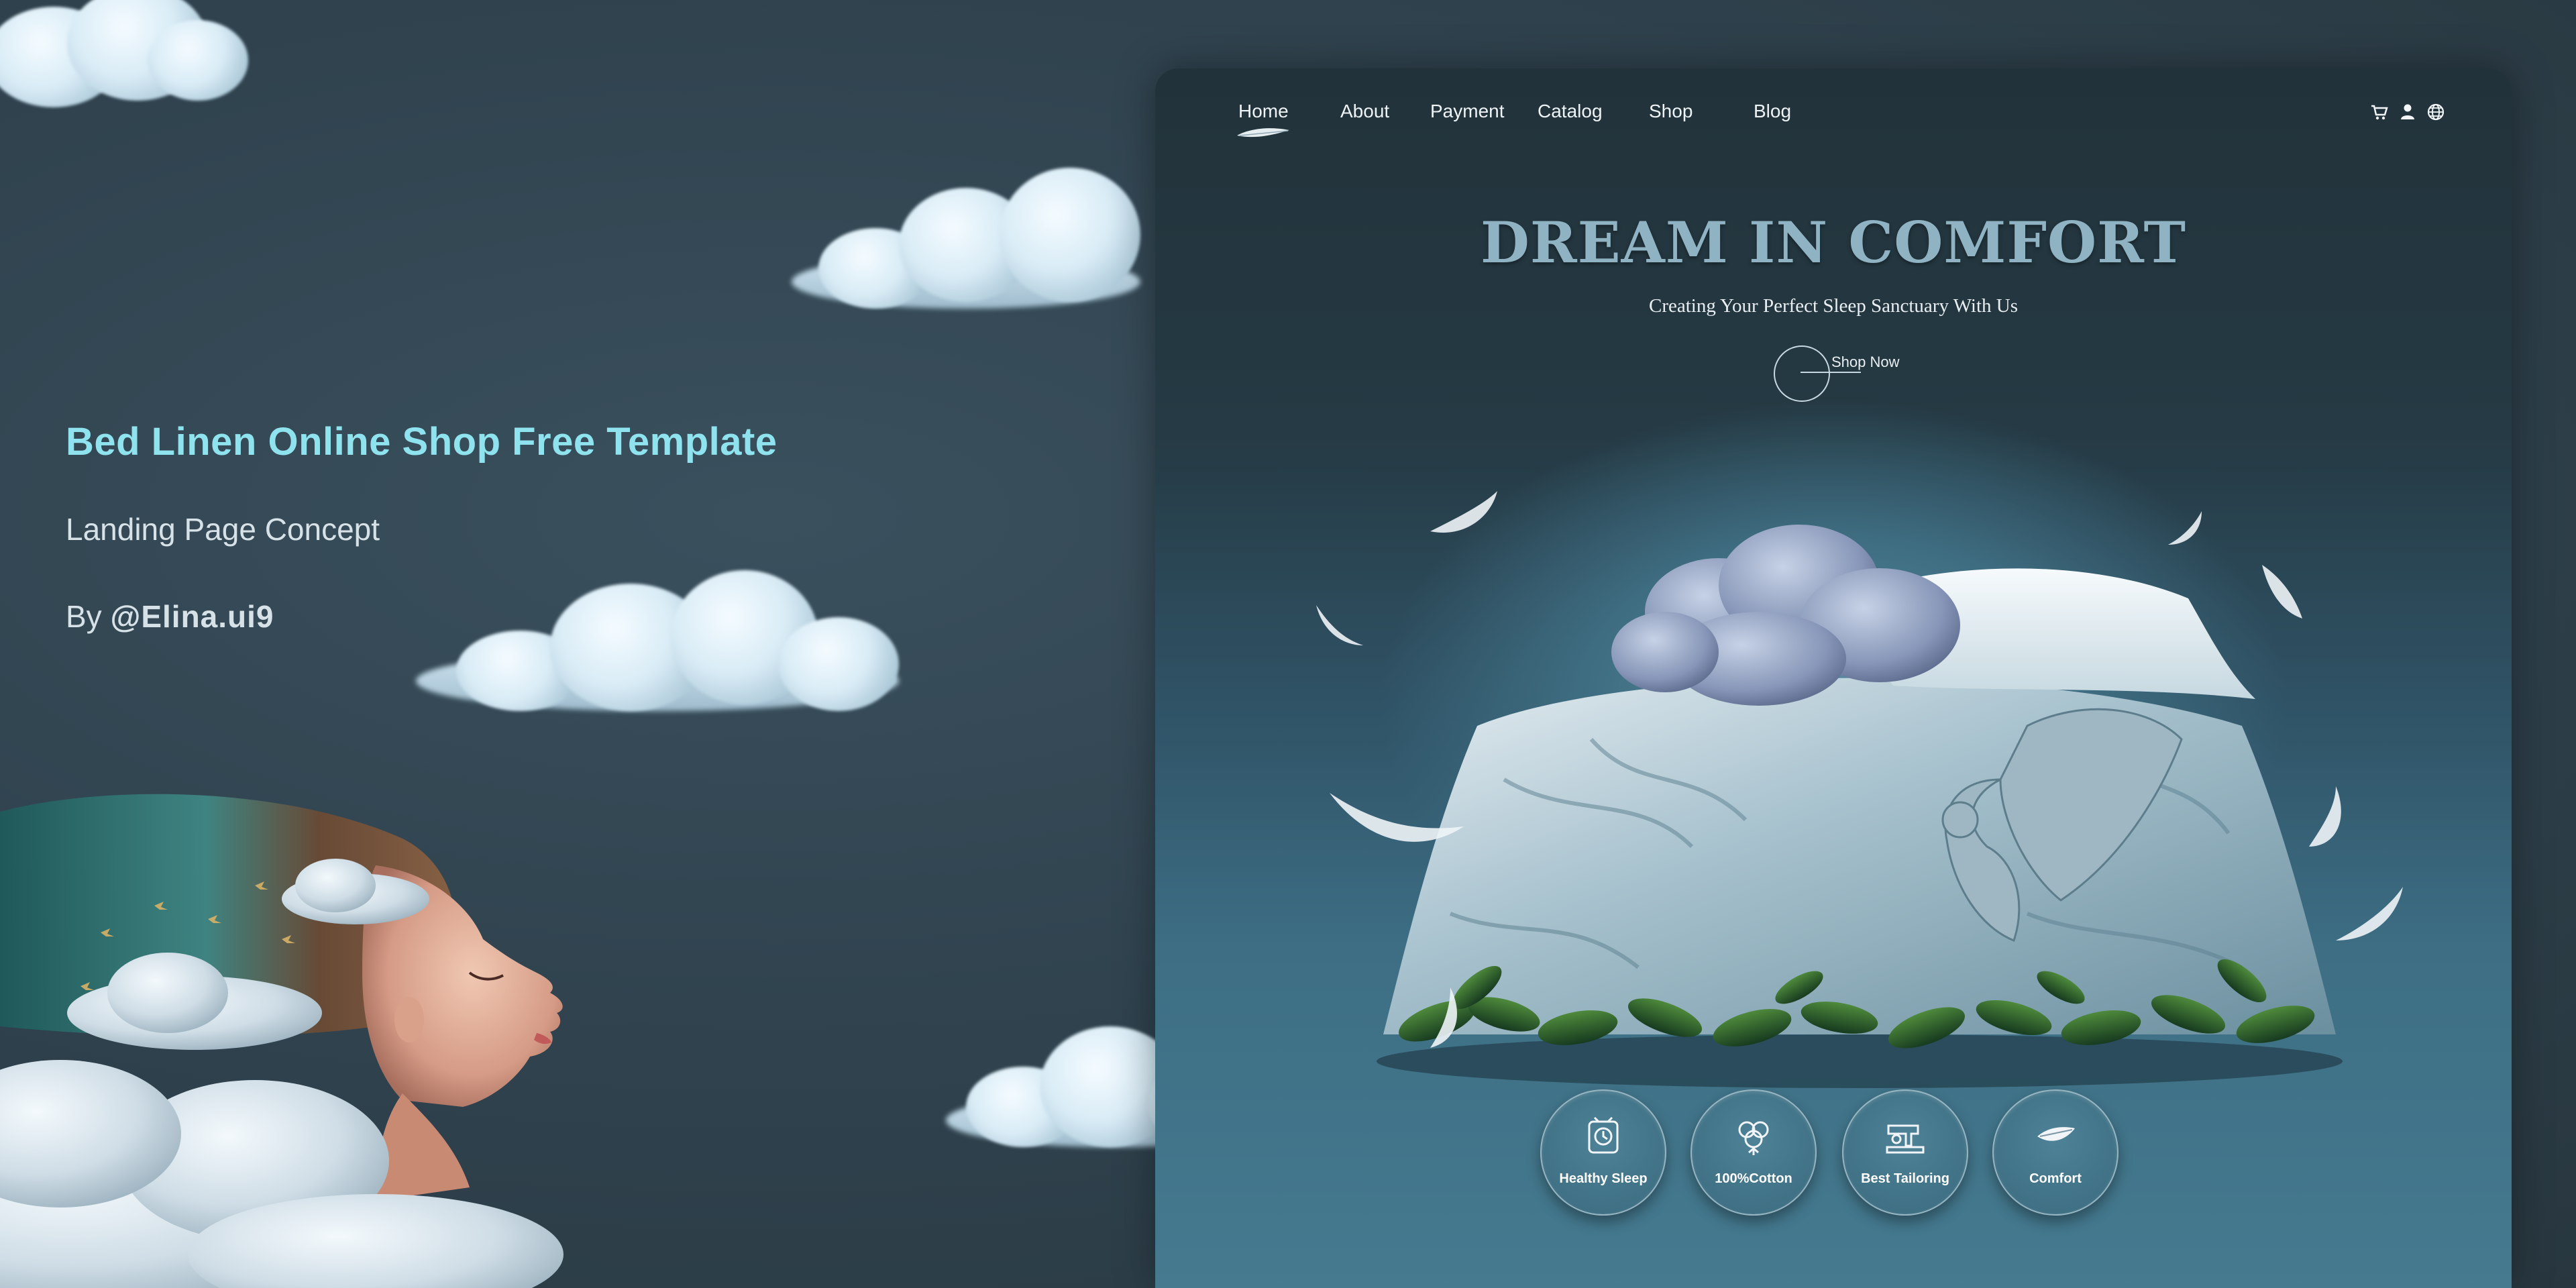 This screenshot has width=2576, height=1288. Describe the element at coordinates (2408, 112) in the screenshot. I see `user-icon` at that location.